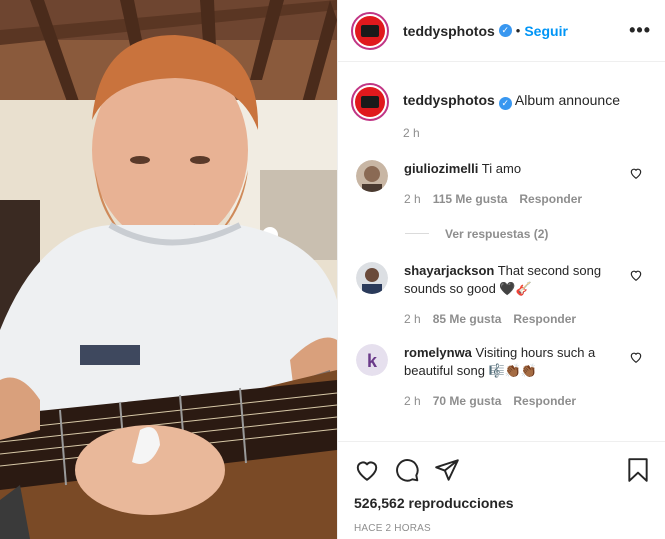  What do you see at coordinates (501, 112) in the screenshot?
I see `post-caption: teddysphotos ✓ Album announce 2 h` at bounding box center [501, 112].